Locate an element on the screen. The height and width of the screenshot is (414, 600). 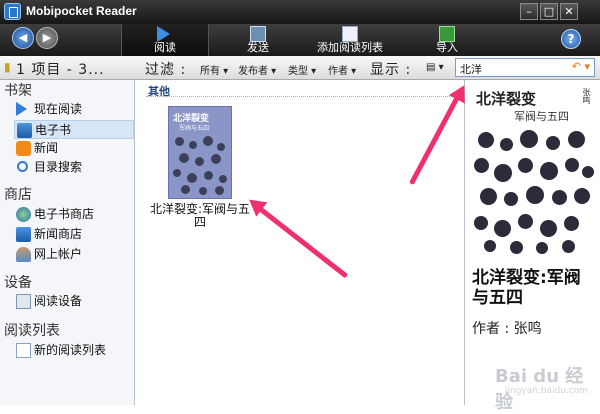
rss-icon is located at coordinates (23, 148).